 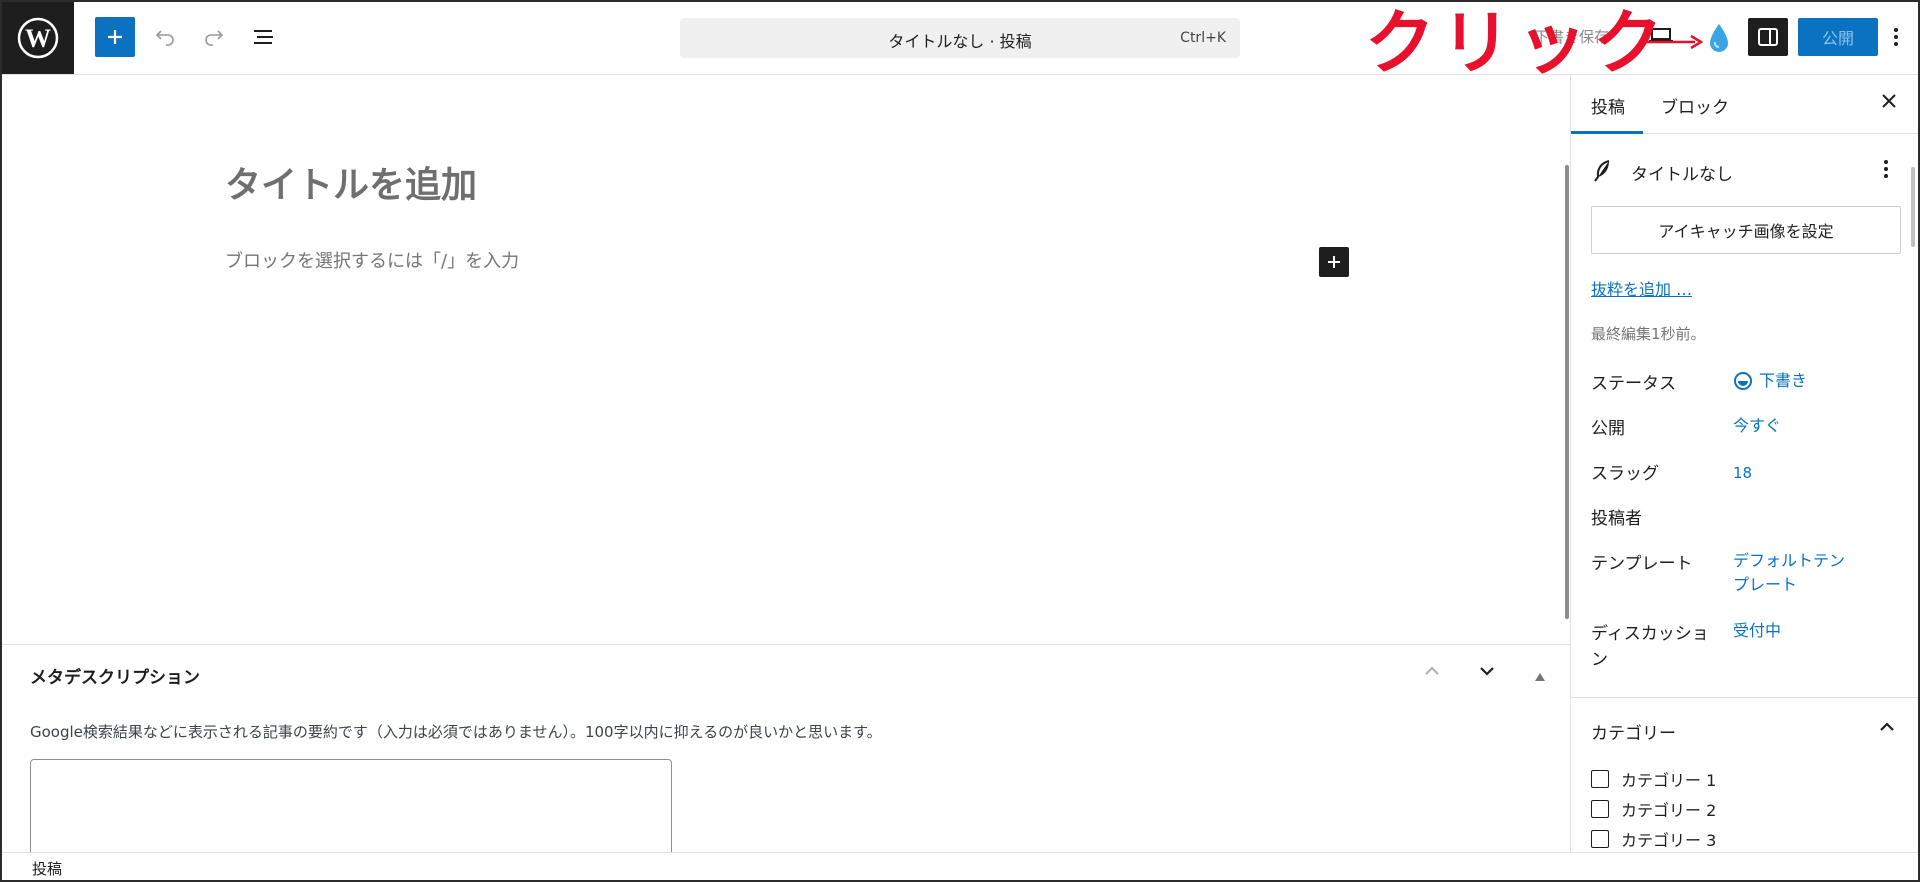 I want to click on post-feather-icon, so click(x=1603, y=173).